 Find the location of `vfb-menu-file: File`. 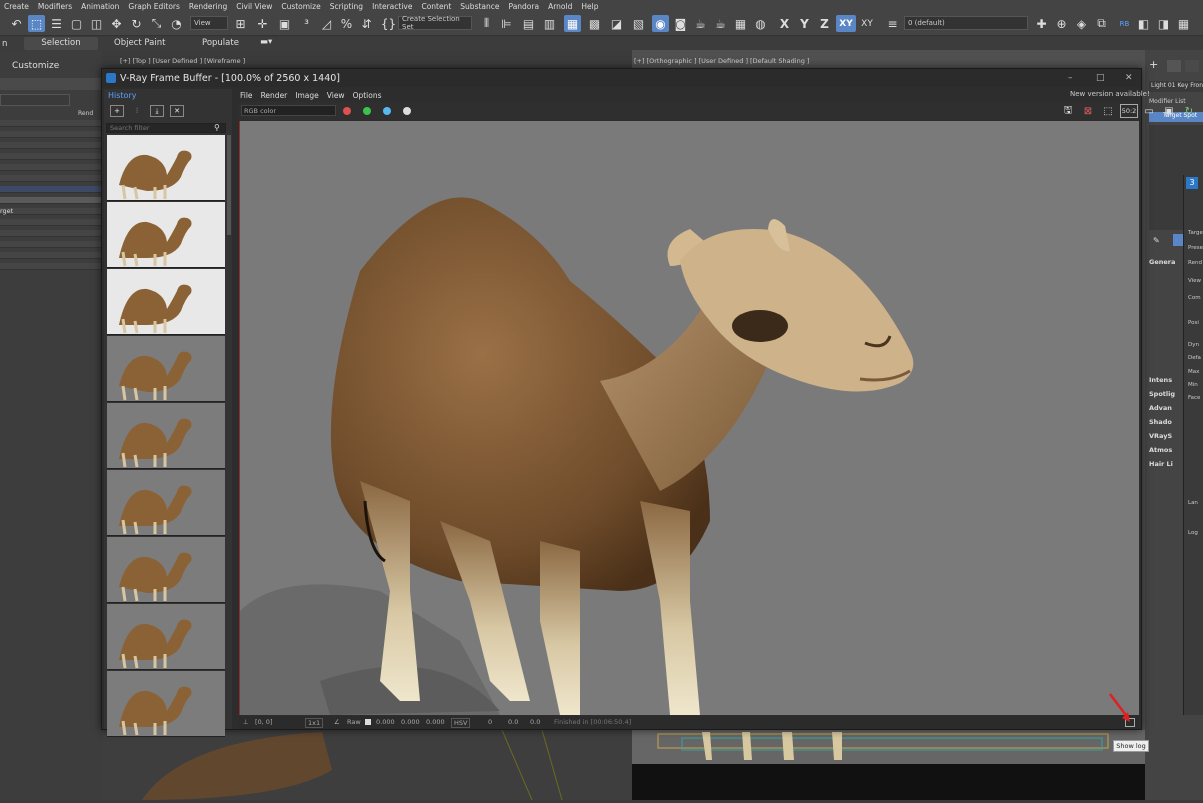

vfb-menu-file: File is located at coordinates (246, 95).